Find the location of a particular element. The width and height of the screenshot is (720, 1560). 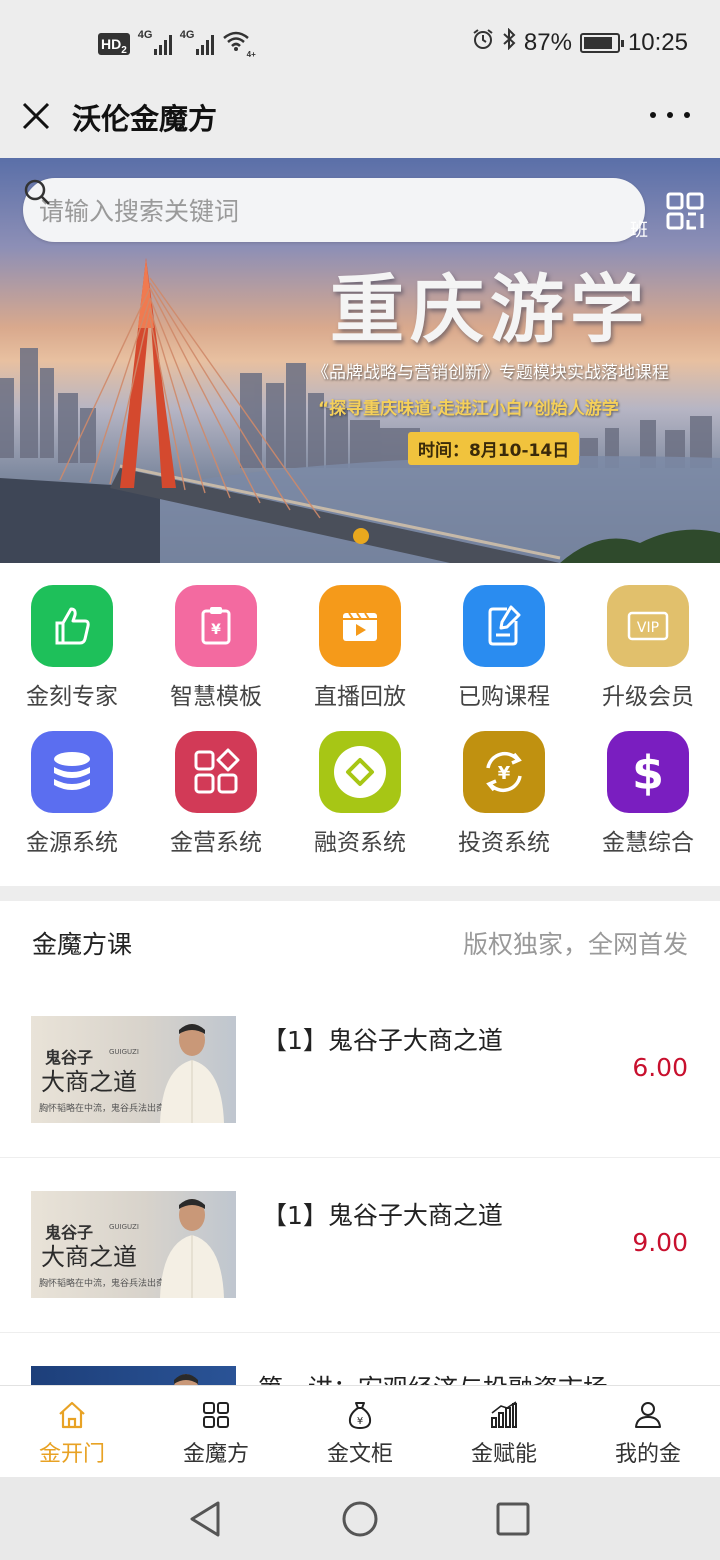

grid-item-financing: 融资系统 is located at coordinates (360, 794).